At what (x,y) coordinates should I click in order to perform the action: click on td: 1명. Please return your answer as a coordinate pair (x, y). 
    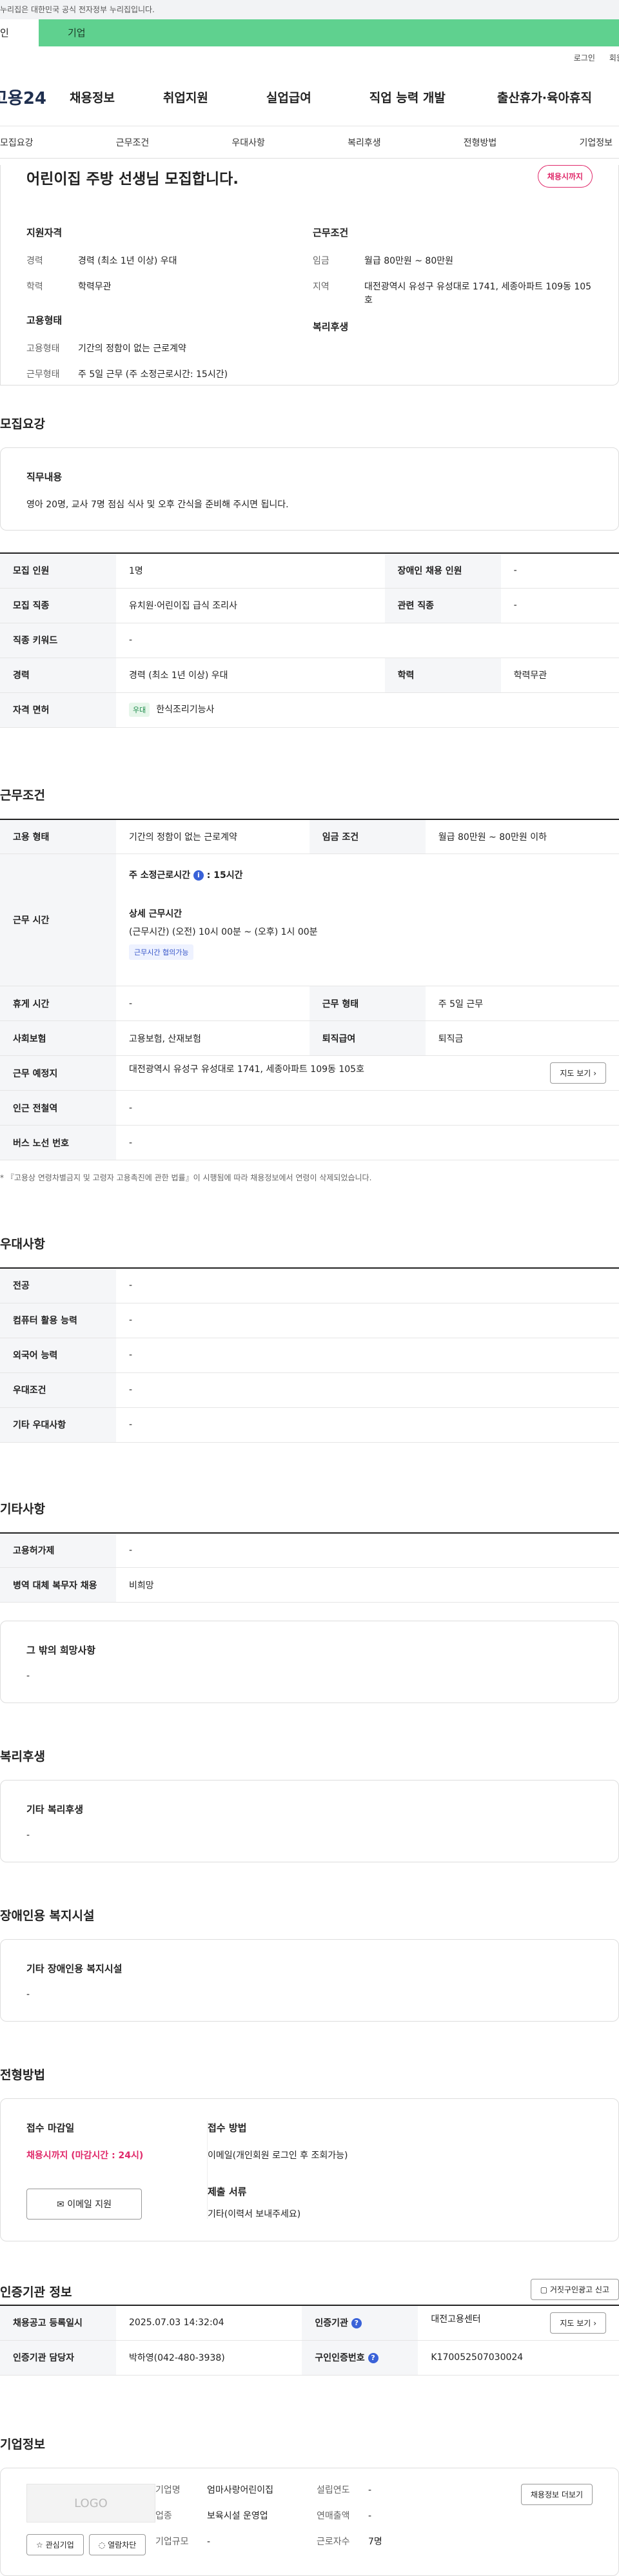
    Looking at the image, I should click on (250, 571).